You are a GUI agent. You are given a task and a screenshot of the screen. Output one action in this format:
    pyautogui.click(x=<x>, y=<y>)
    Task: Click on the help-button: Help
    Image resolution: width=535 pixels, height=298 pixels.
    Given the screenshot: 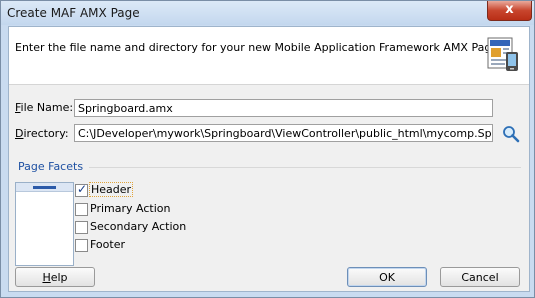 What is the action you would take?
    pyautogui.click(x=55, y=277)
    